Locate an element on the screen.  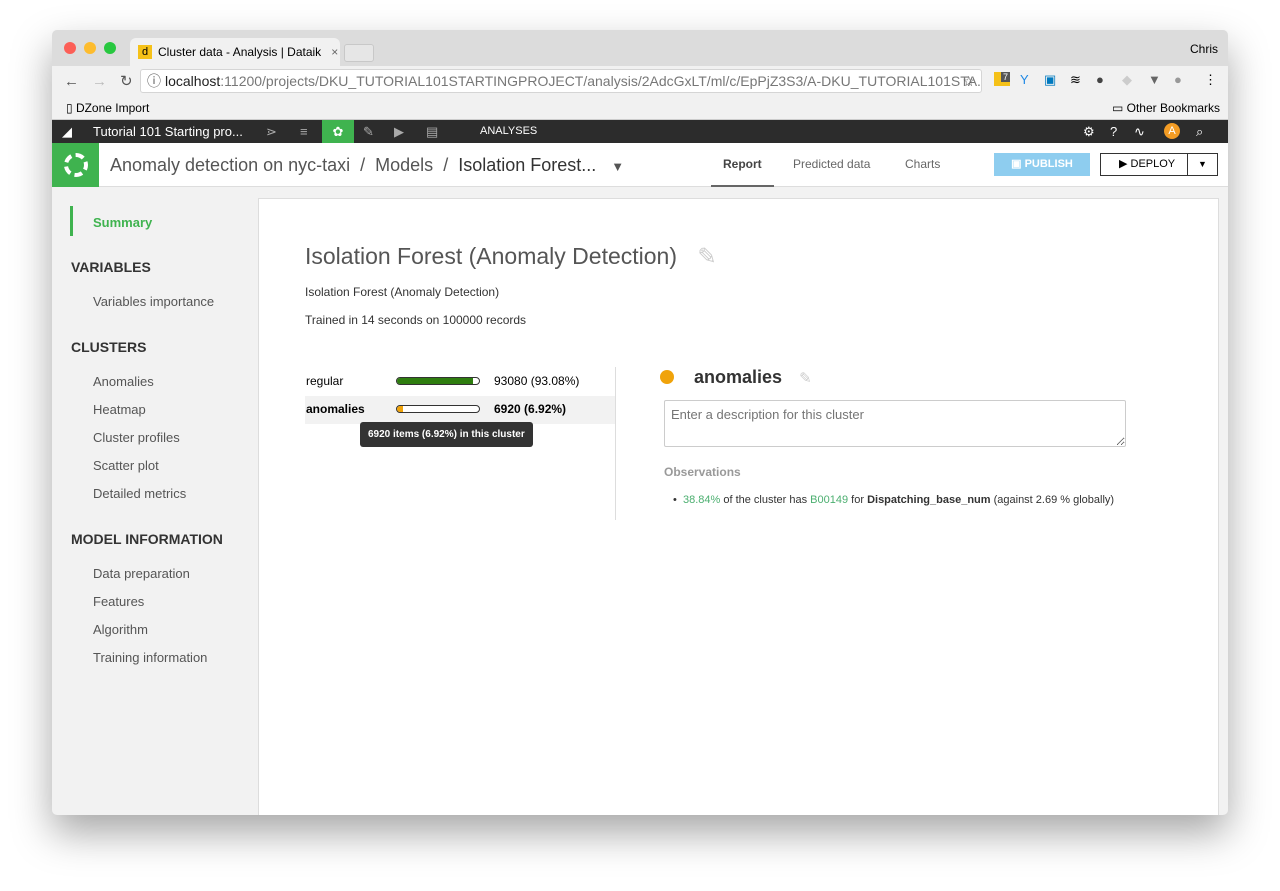
sidebar-item-scatter-plot: Scatter plot is located at coordinates (105, 465).